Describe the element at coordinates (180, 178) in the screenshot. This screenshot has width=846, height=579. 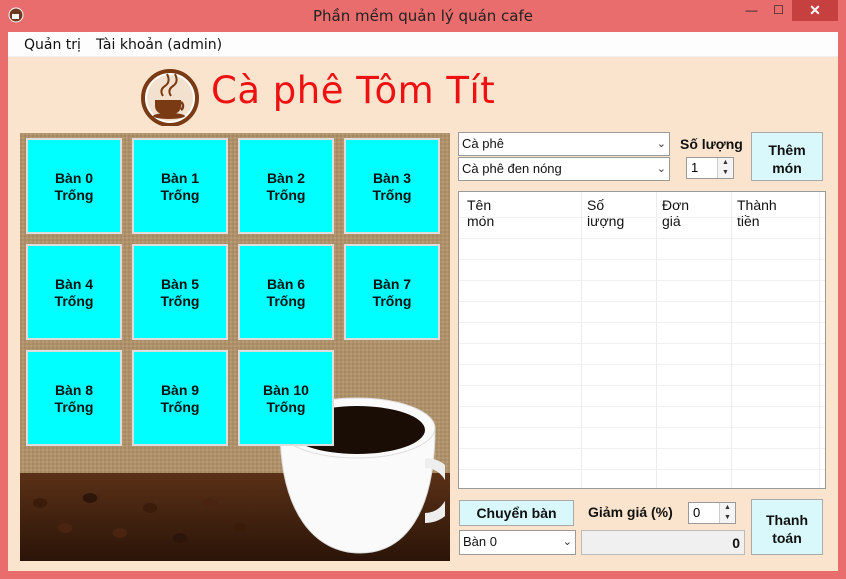
I see `table-name: Bàn 1` at that location.